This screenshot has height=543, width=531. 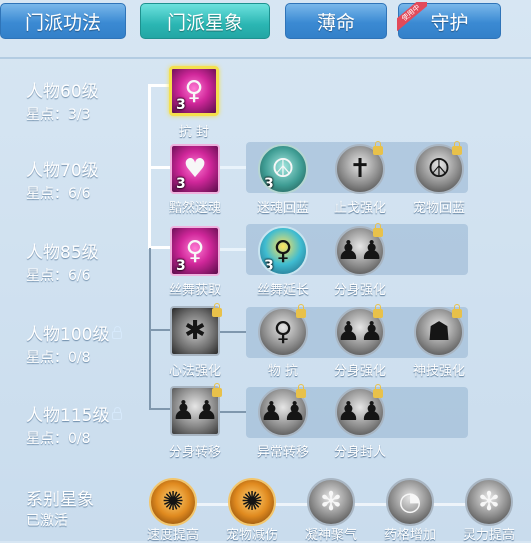 What do you see at coordinates (283, 251) in the screenshot?
I see `star-skill-silk-dance-extend: ♀ 3` at bounding box center [283, 251].